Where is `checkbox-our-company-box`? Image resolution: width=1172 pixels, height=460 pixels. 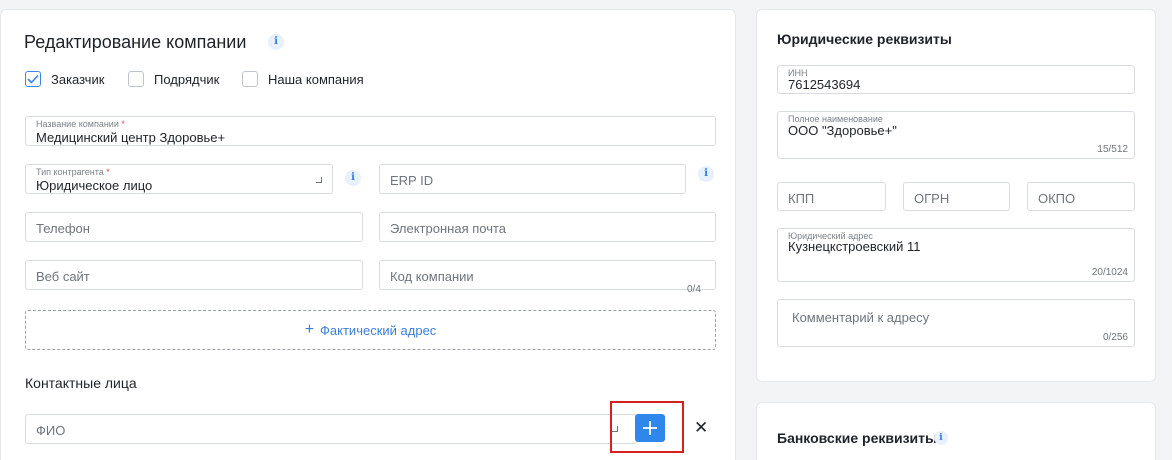 checkbox-our-company-box is located at coordinates (250, 79).